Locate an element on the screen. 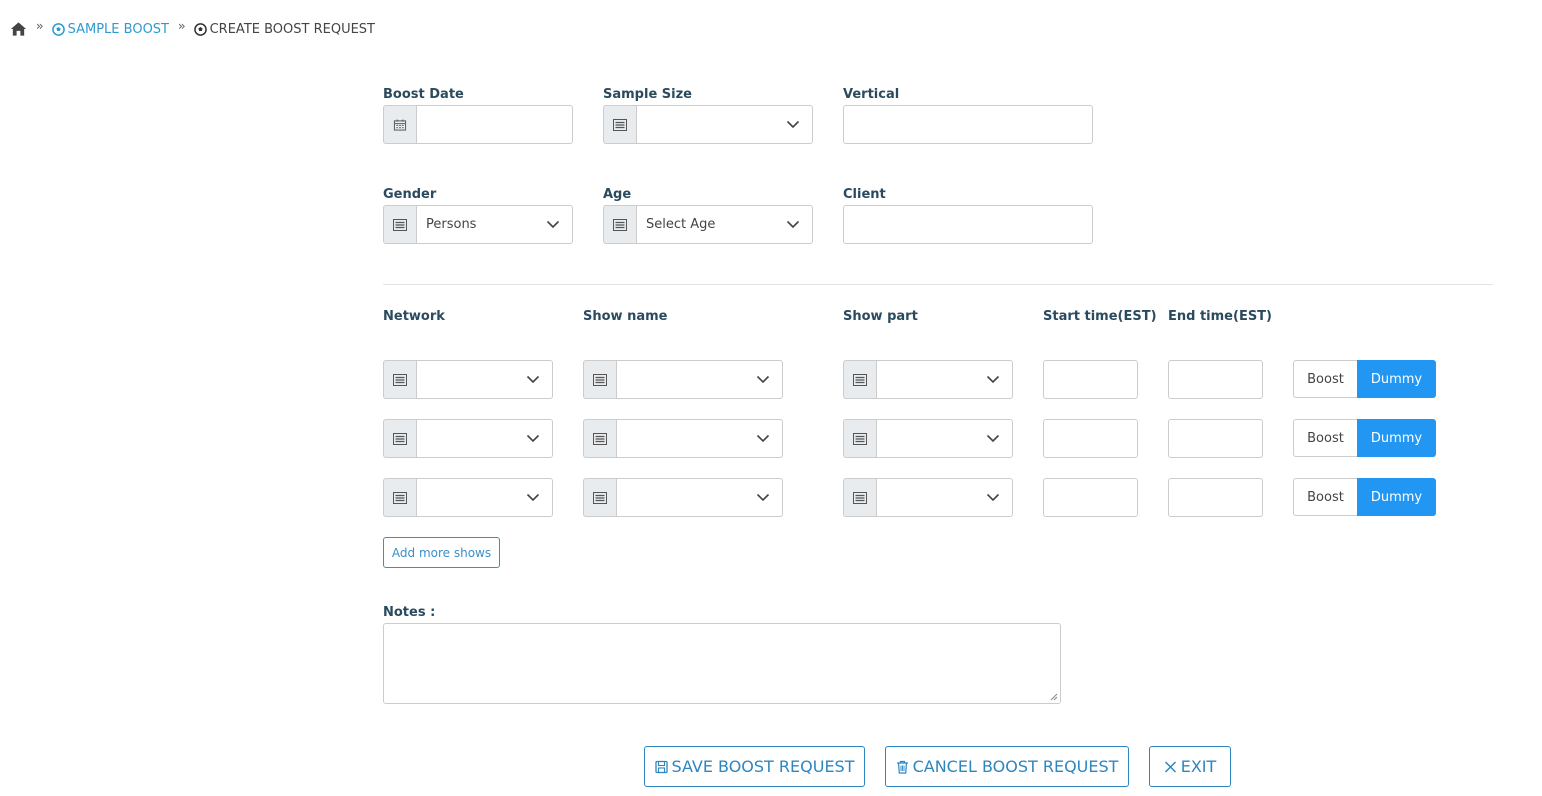 The image size is (1542, 796). close-icon is located at coordinates (1170, 766).